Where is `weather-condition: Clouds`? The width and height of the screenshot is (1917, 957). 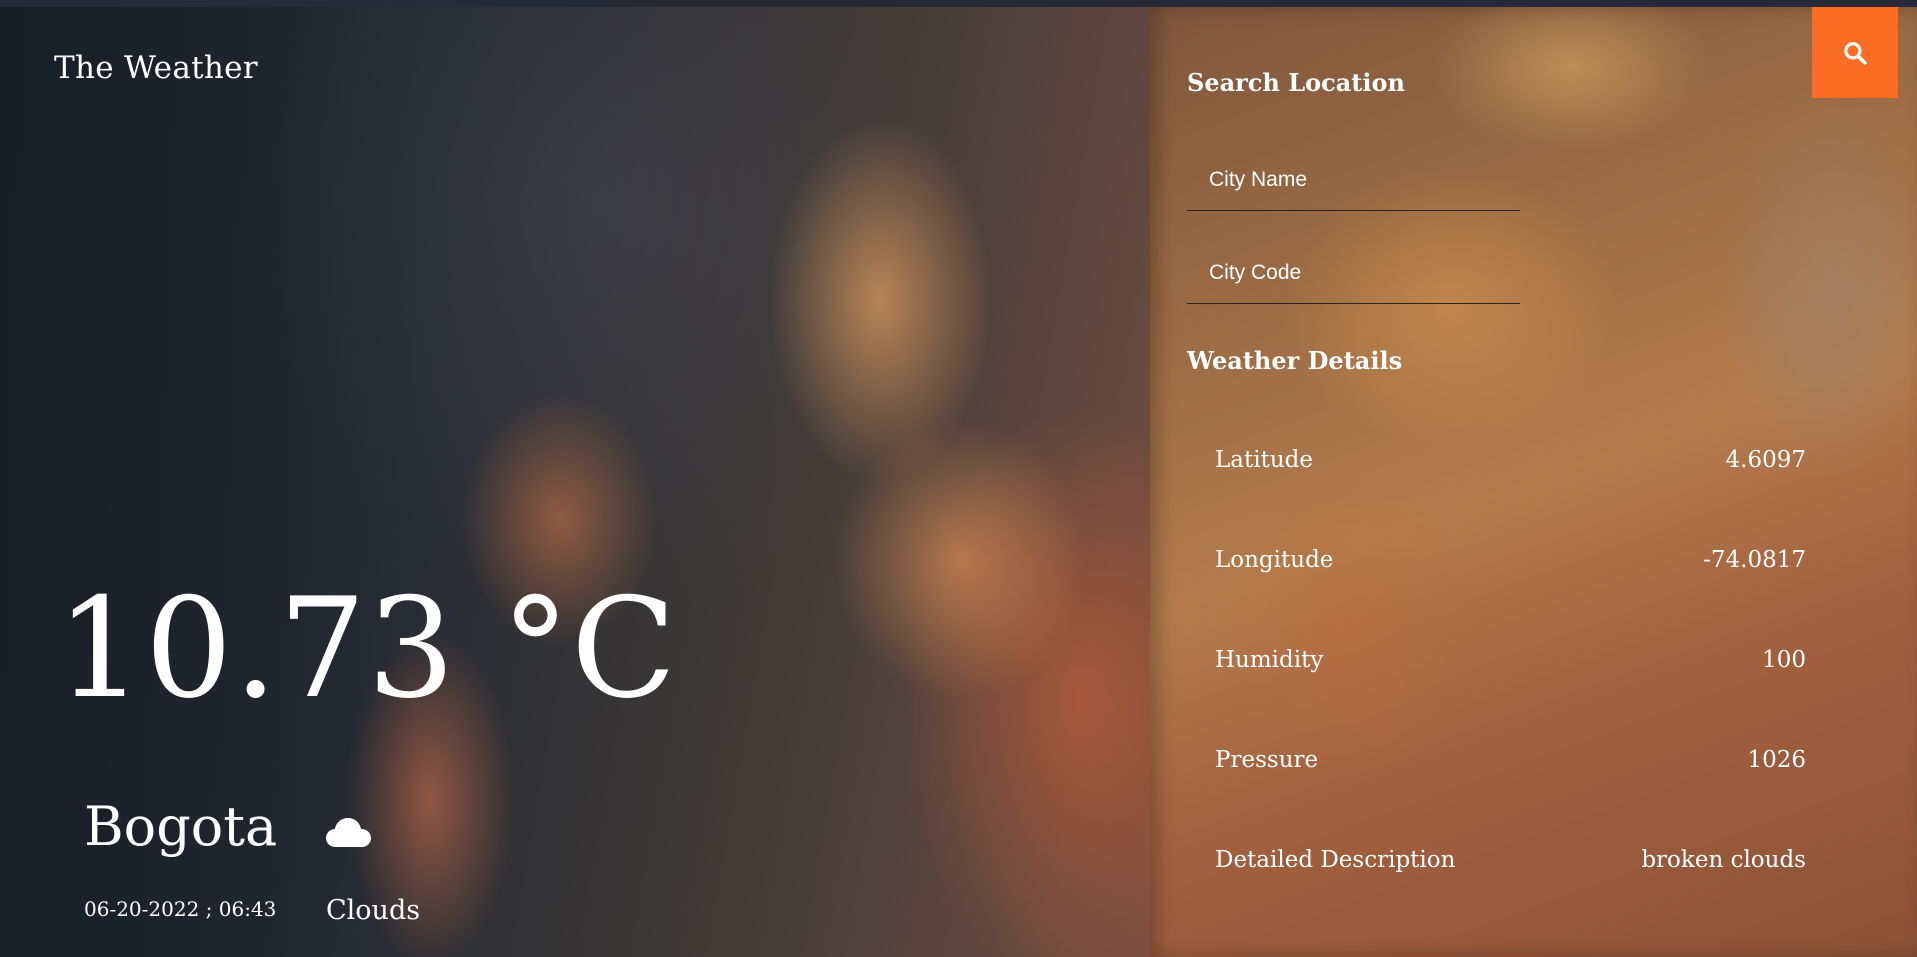 weather-condition: Clouds is located at coordinates (373, 910).